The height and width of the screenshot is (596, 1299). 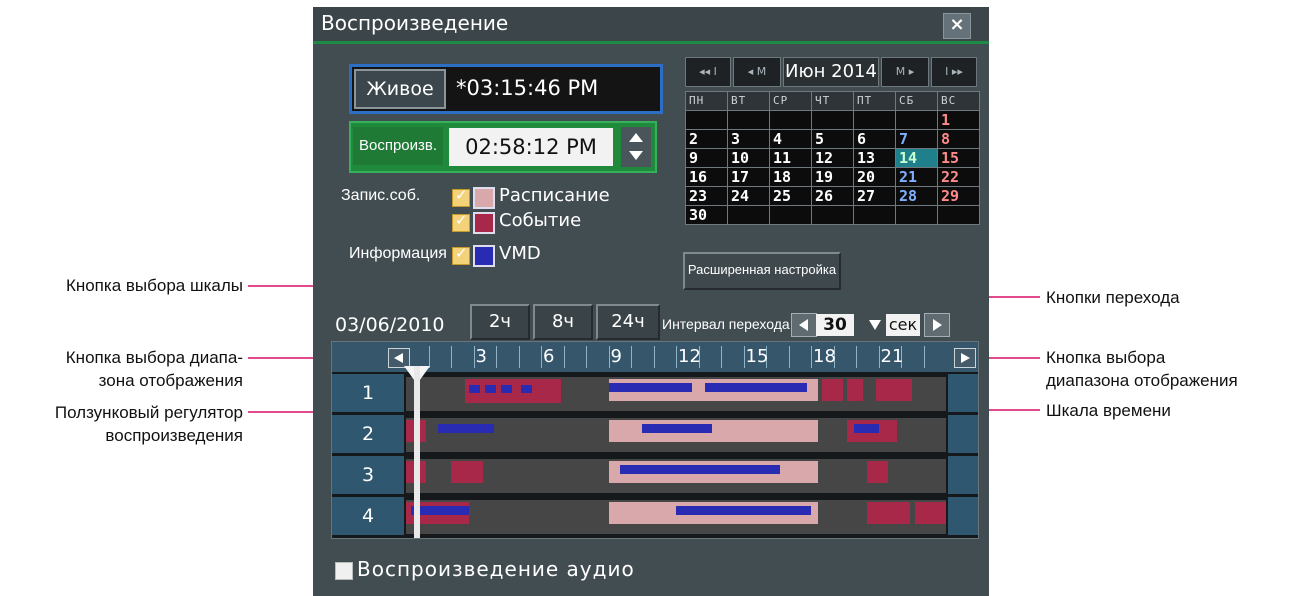 What do you see at coordinates (706, 196) in the screenshot?
I see `calendar-day: 23` at bounding box center [706, 196].